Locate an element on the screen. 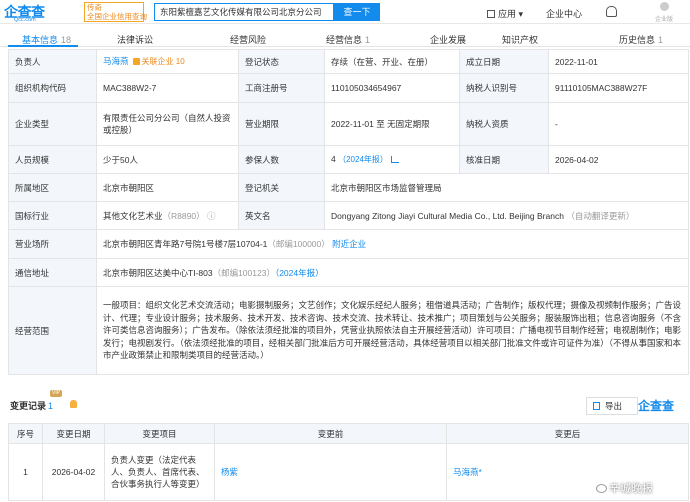 This screenshot has height=502, width=690. en-name-label: 英文名 is located at coordinates (281, 215).